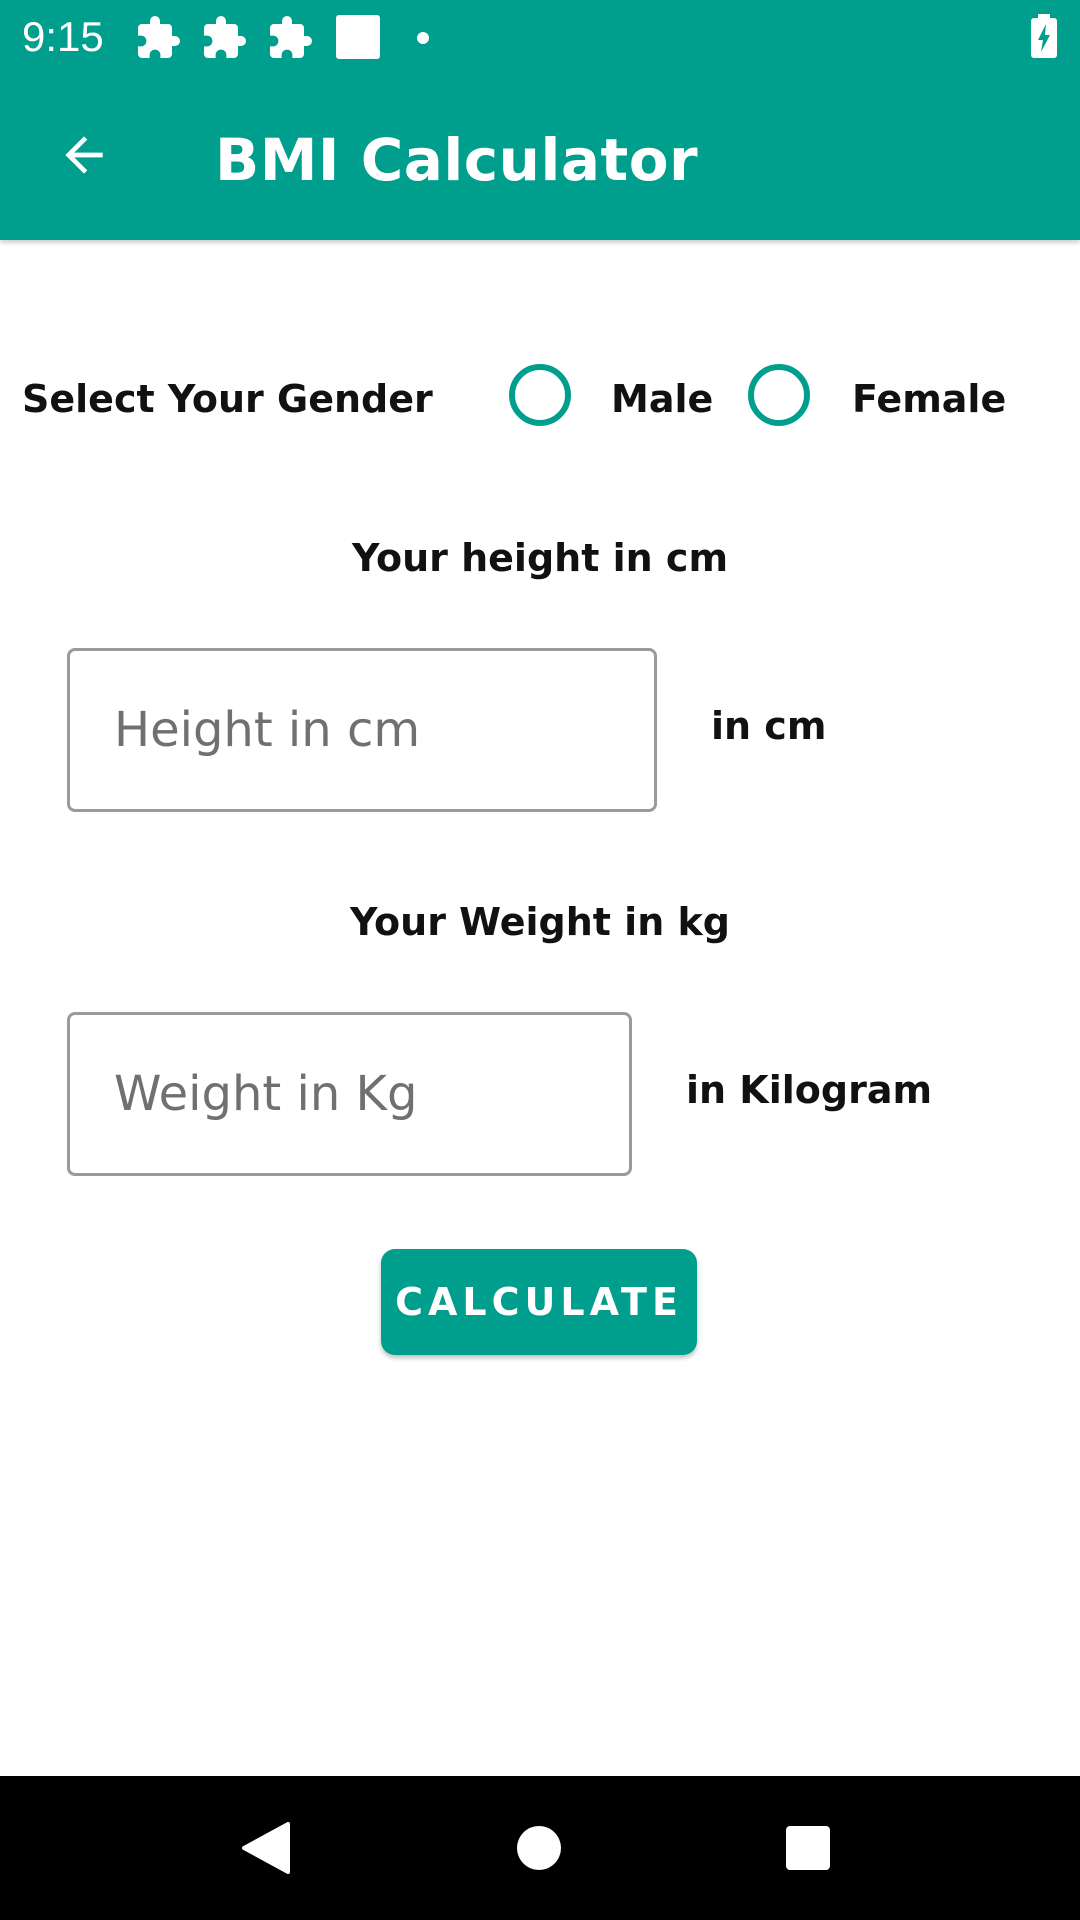  Describe the element at coordinates (540, 558) in the screenshot. I see `height-heading: Your height in cm` at that location.